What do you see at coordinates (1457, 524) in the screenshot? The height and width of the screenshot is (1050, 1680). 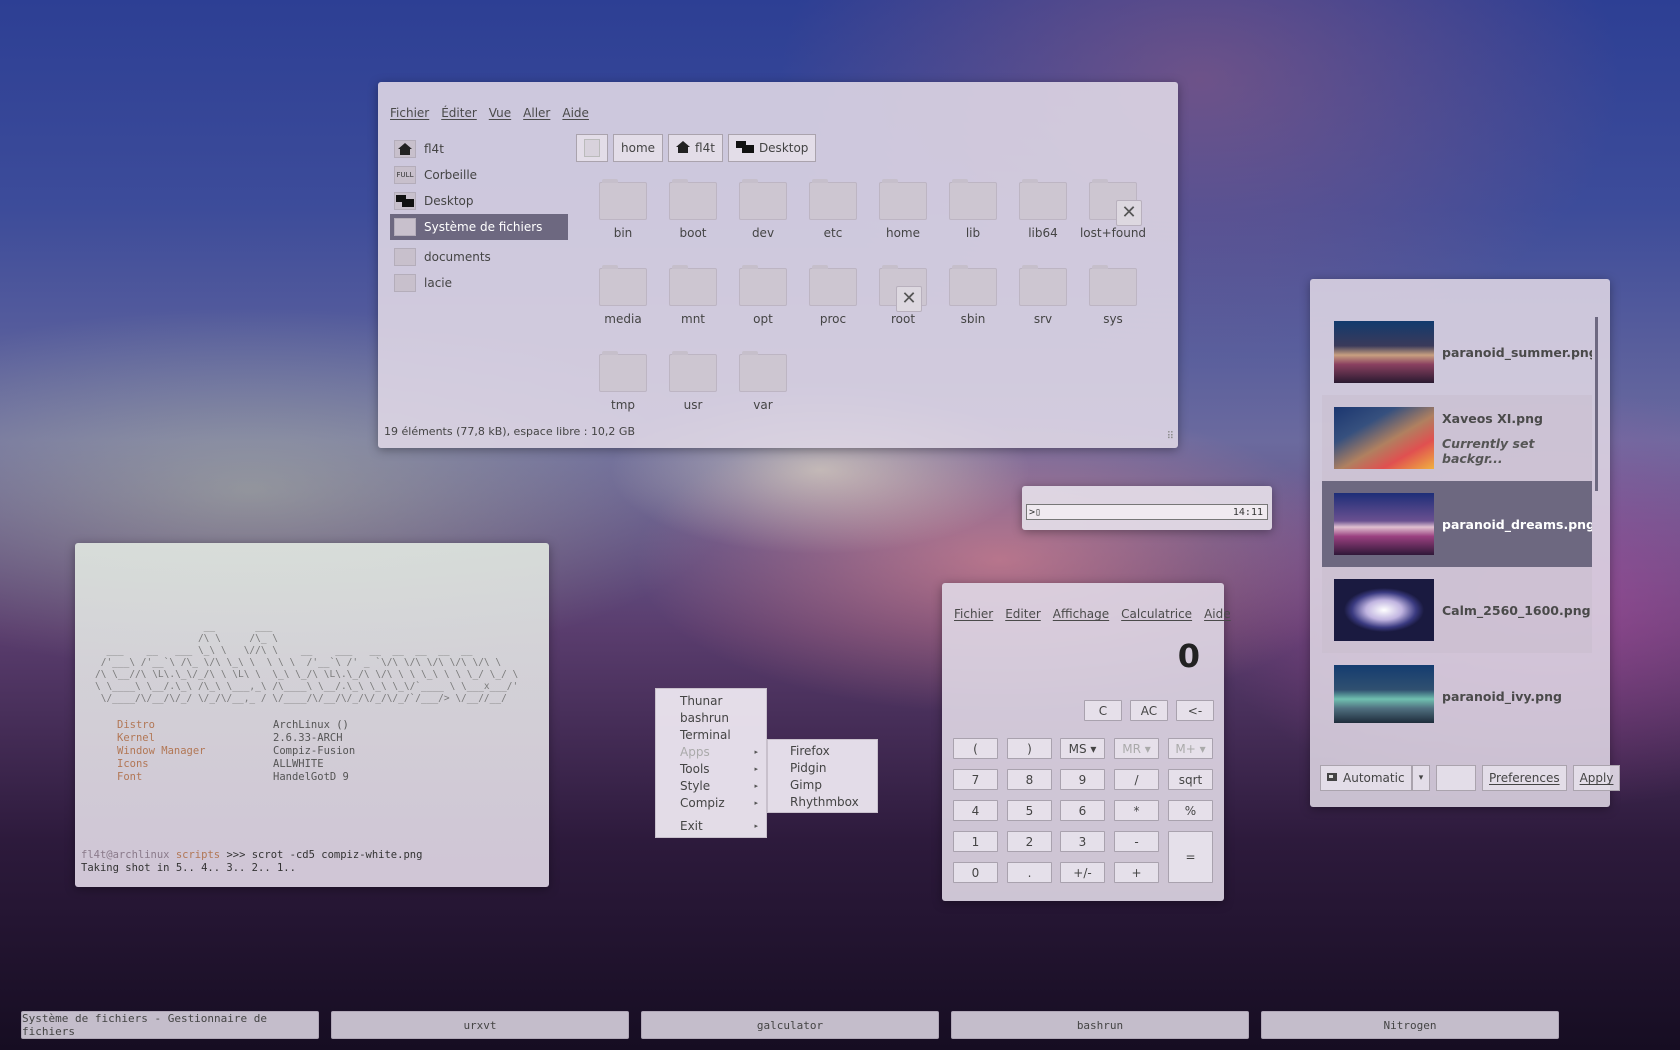 I see `wallpaper-item: paranoid_dreams.png` at bounding box center [1457, 524].